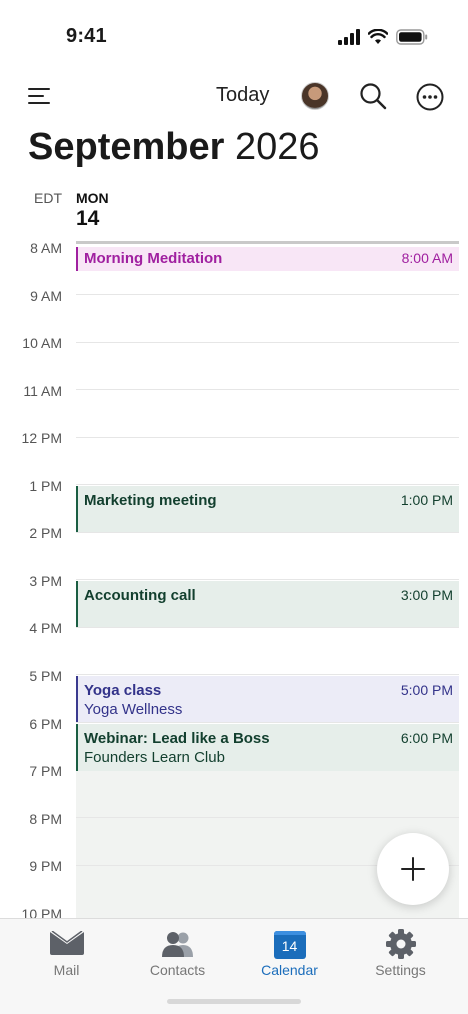 This screenshot has width=468, height=1014. I want to click on tab-contacts: Contacts, so click(177, 954).